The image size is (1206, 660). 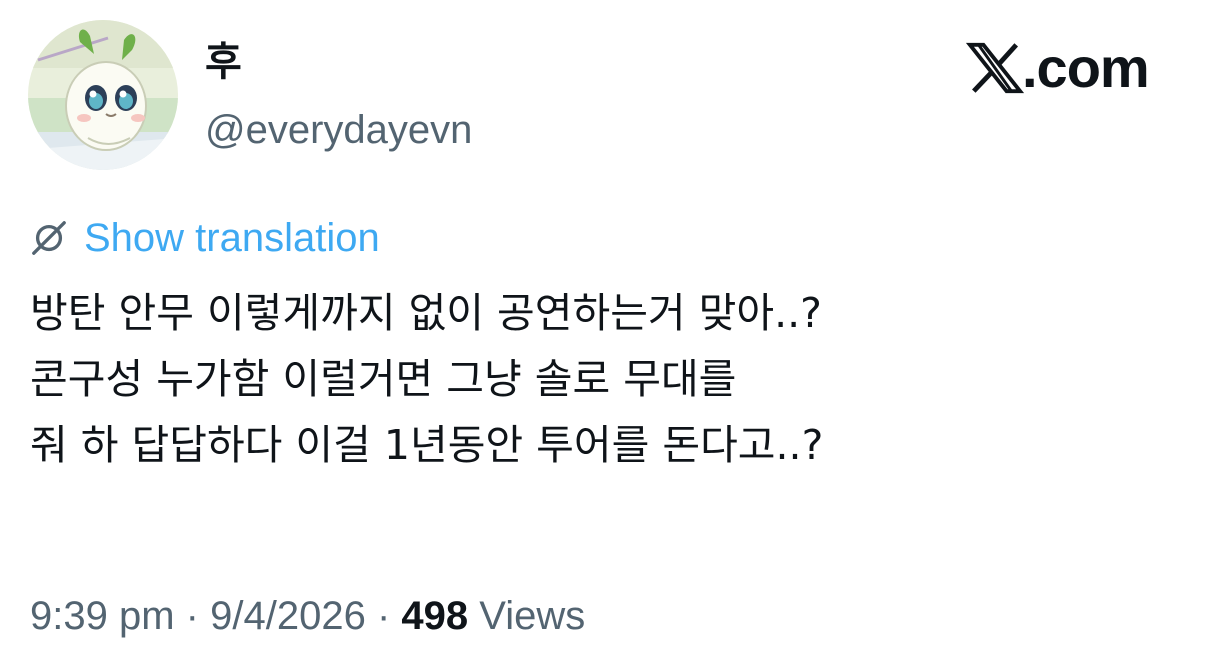 I want to click on tweet-time: 9:39 pm, so click(x=102, y=616).